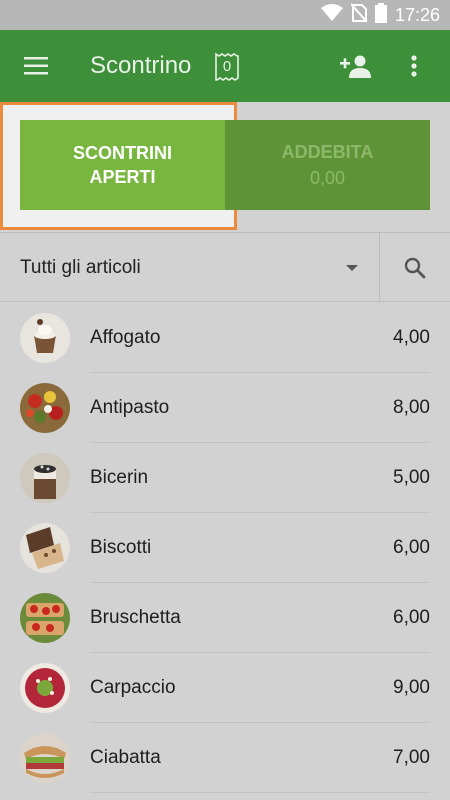  What do you see at coordinates (225, 758) in the screenshot?
I see `list-item: Ciabatta 7,00` at bounding box center [225, 758].